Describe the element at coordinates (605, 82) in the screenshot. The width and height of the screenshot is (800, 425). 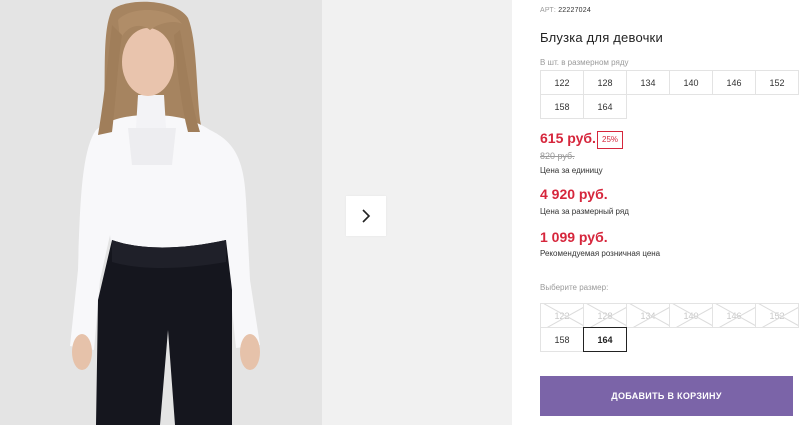
I see `size-row-cell: 128` at that location.